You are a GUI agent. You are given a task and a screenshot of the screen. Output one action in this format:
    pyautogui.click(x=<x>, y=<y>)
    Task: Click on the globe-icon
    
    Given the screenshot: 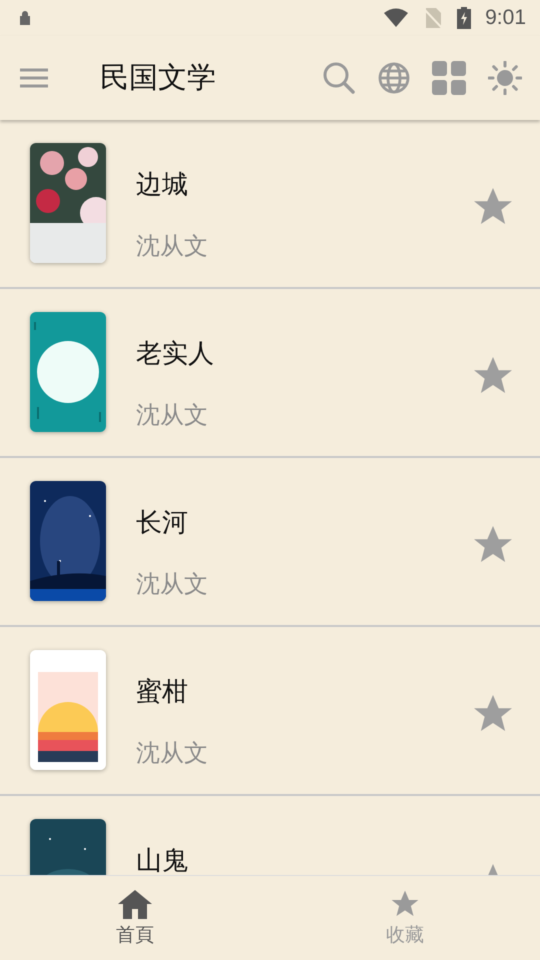 What is the action you would take?
    pyautogui.click(x=394, y=78)
    